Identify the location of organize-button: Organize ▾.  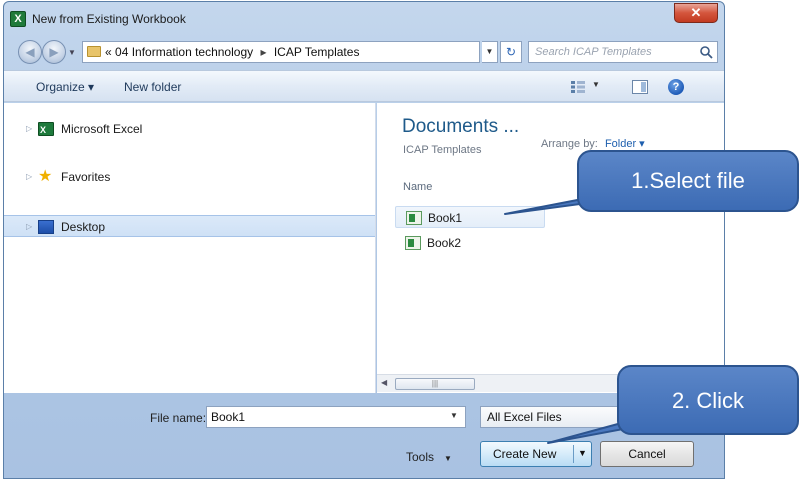
(65, 87).